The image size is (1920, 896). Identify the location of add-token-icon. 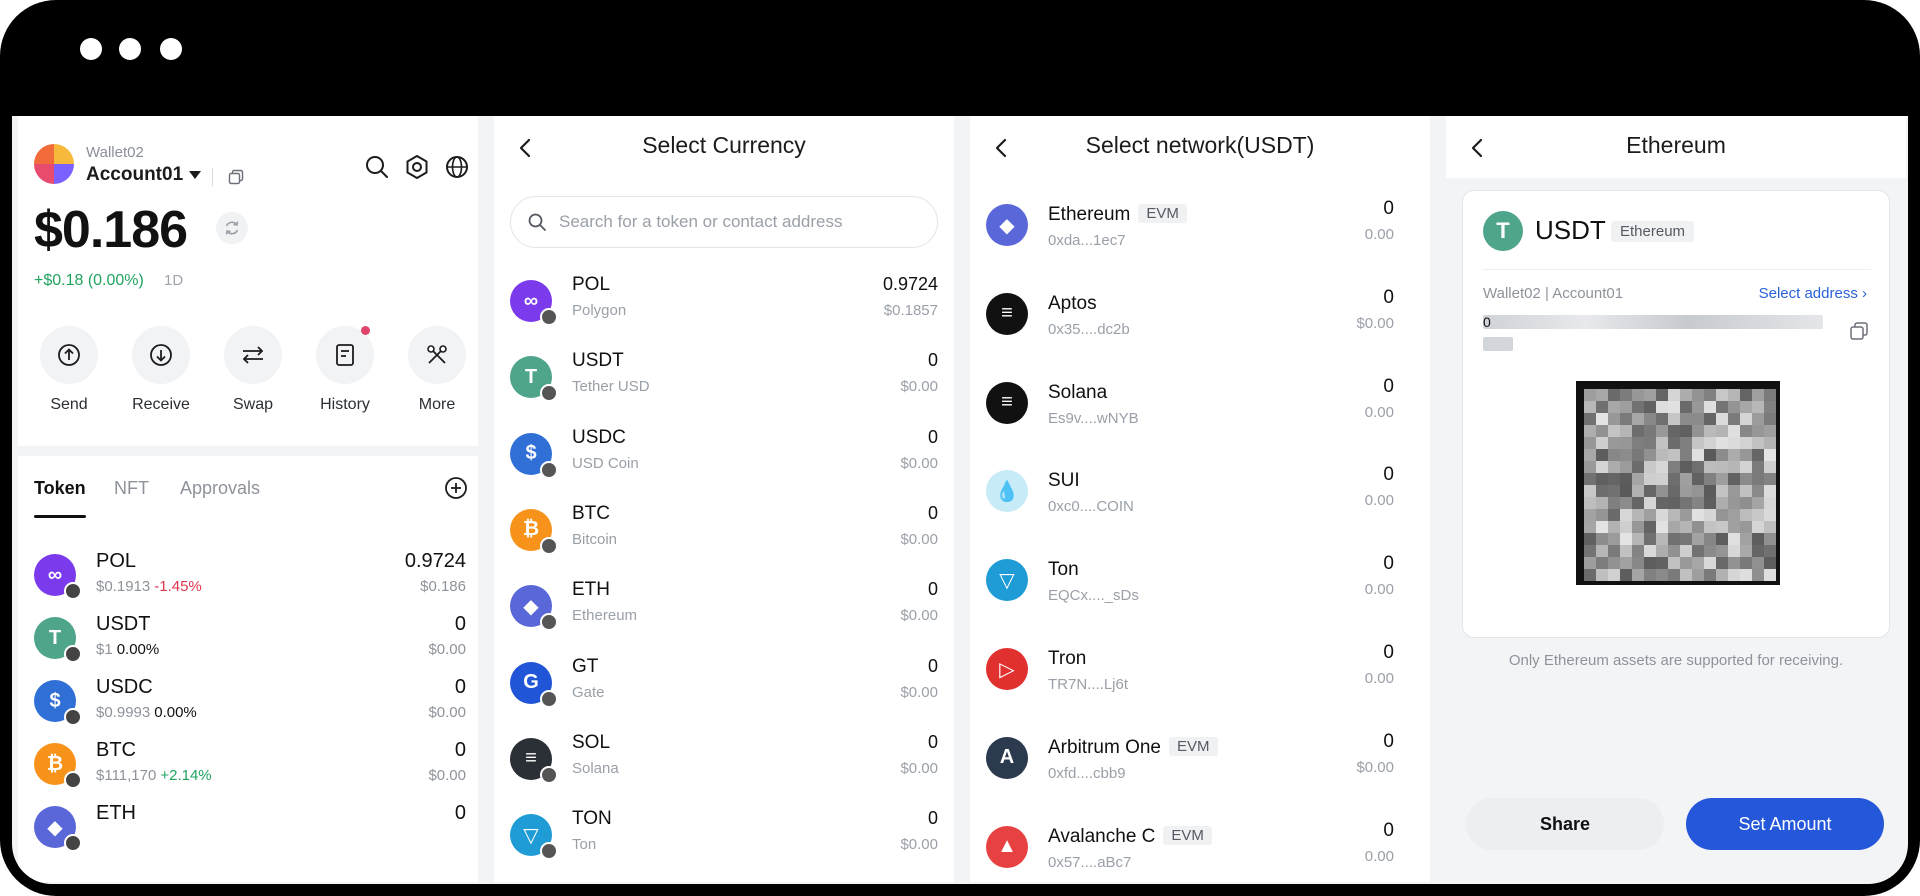
(456, 488).